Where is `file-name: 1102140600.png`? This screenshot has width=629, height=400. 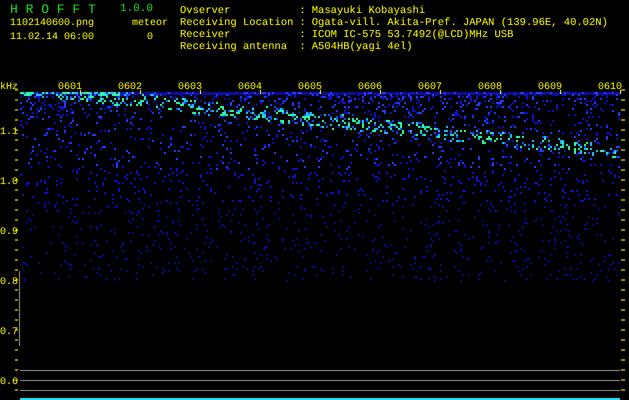 file-name: 1102140600.png is located at coordinates (53, 23).